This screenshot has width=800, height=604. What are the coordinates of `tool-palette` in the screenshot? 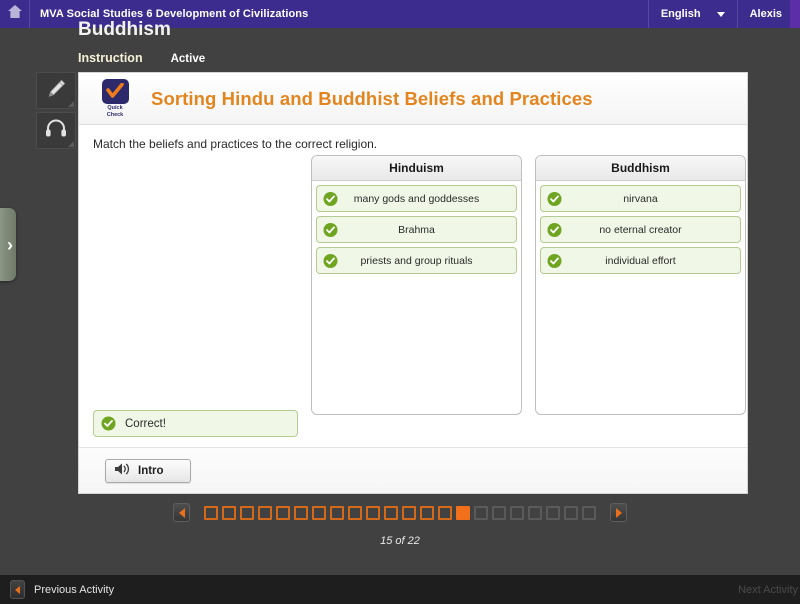 It's located at (56, 112).